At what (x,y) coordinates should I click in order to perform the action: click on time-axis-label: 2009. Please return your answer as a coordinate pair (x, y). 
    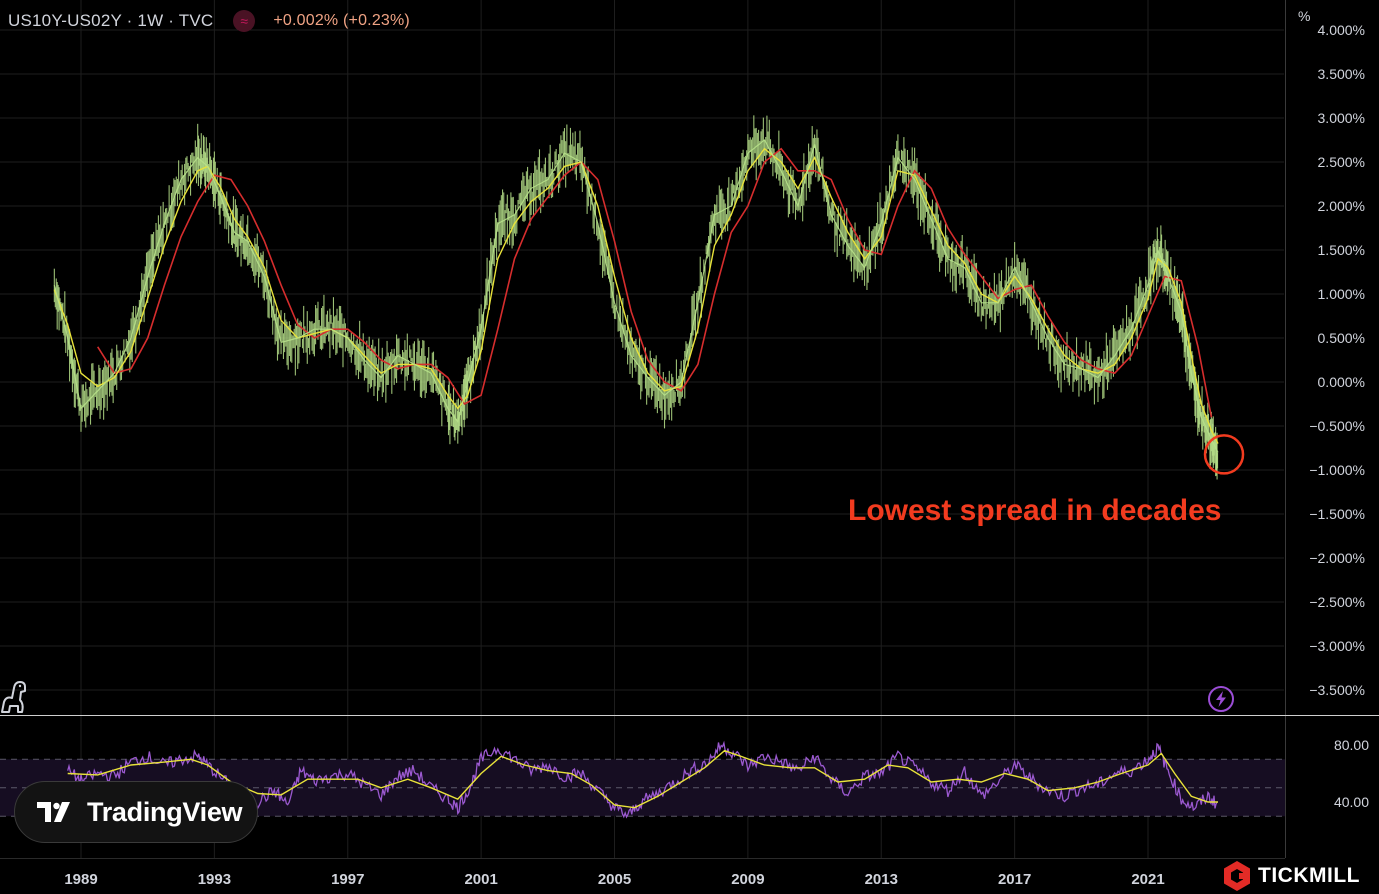
    Looking at the image, I should click on (747, 879).